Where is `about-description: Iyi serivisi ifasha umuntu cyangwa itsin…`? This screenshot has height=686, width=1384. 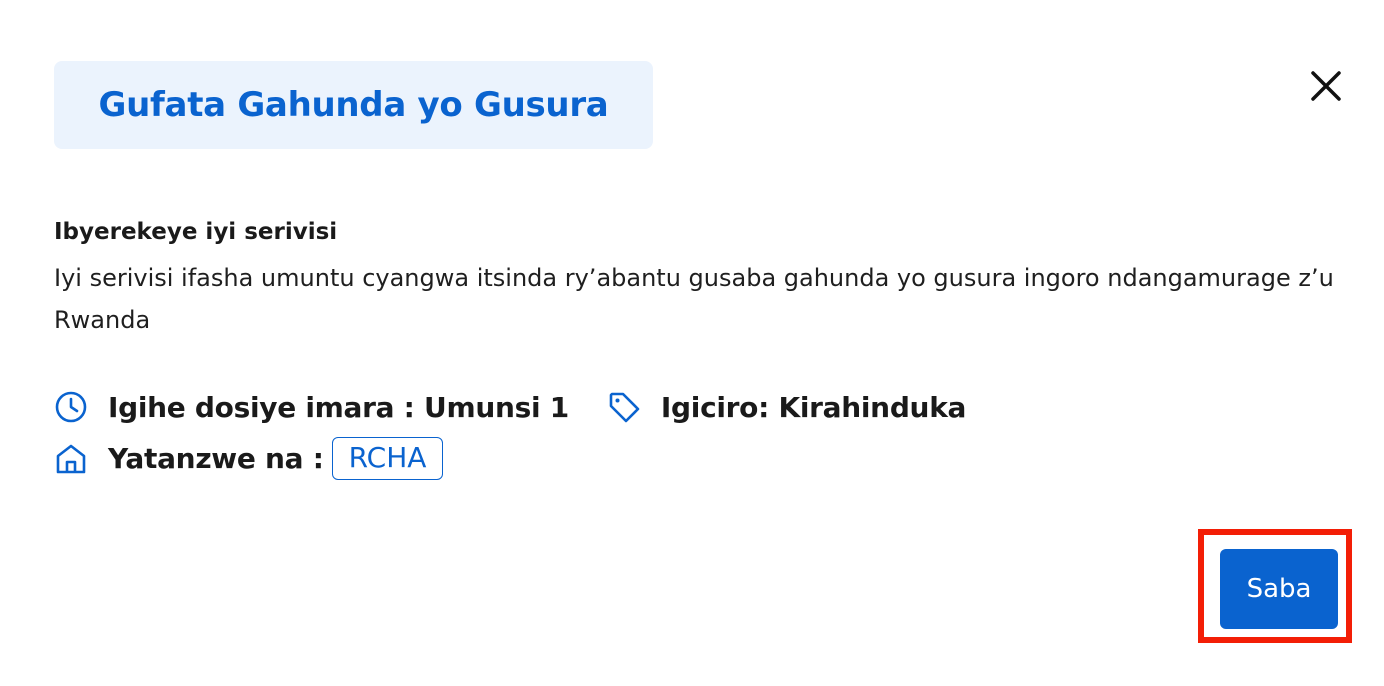
about-description: Iyi serivisi ifasha umuntu cyangwa itsin… is located at coordinates (694, 299).